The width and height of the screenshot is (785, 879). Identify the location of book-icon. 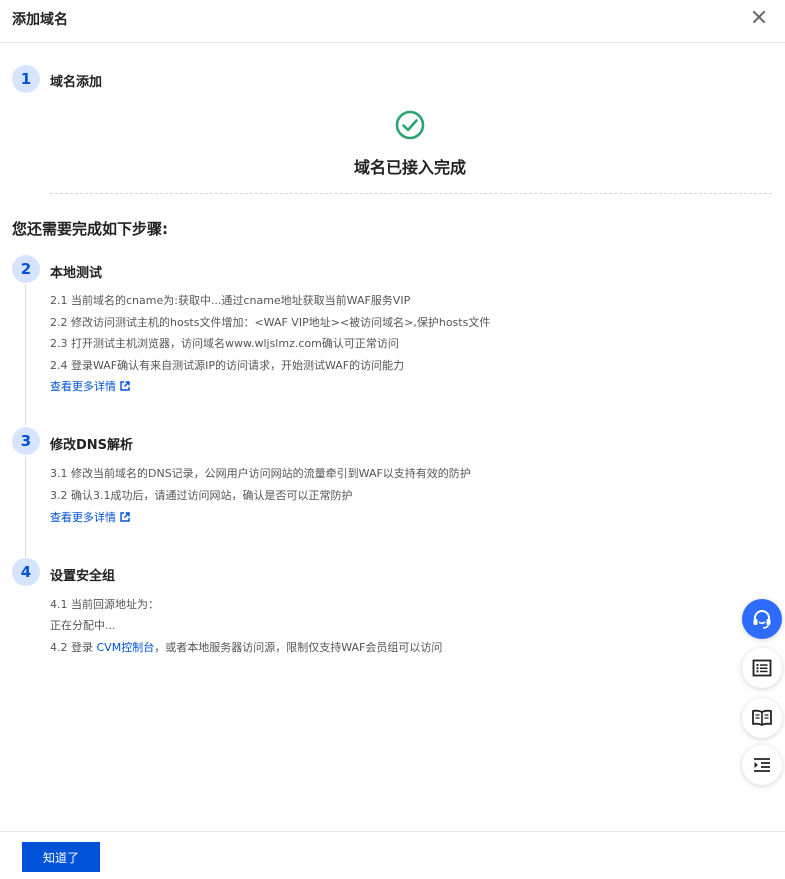
(762, 717).